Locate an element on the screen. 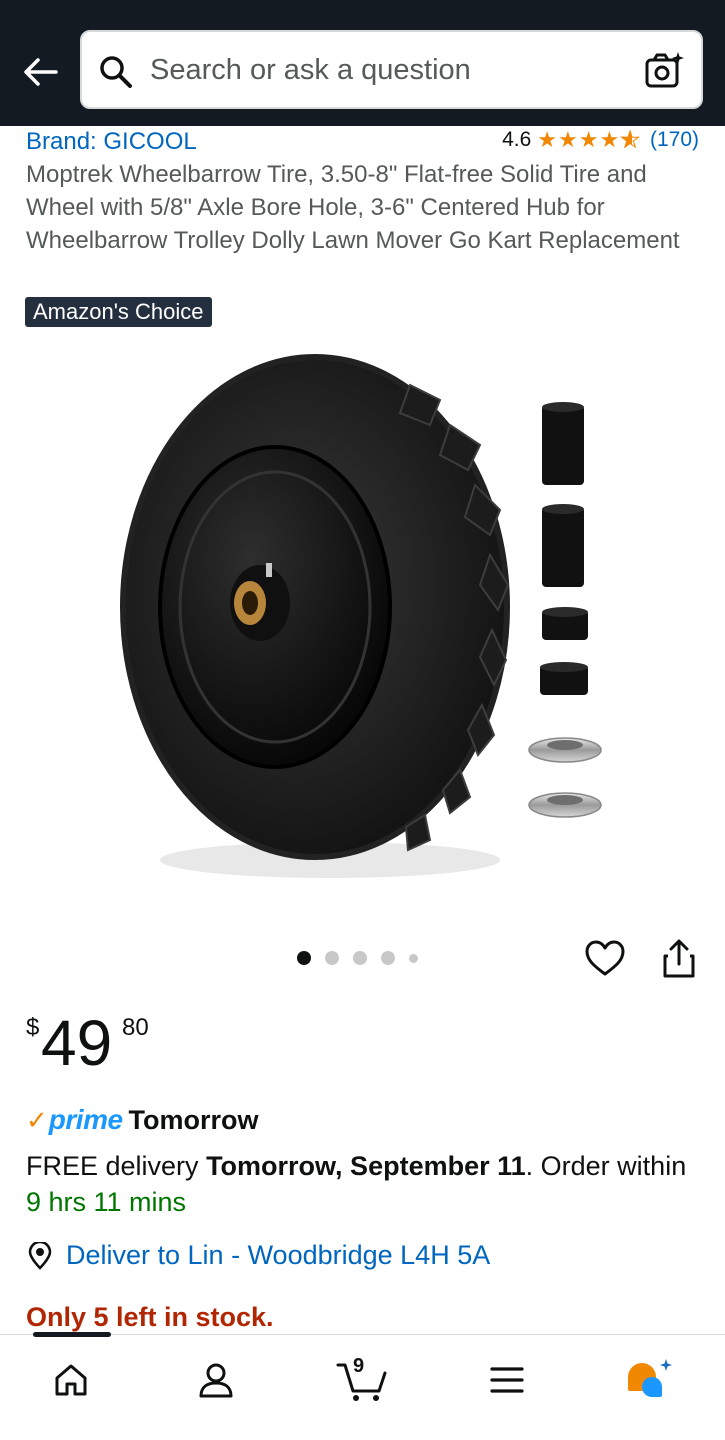 Image resolution: width=725 pixels, height=1440 pixels. search-input is located at coordinates (385, 70).